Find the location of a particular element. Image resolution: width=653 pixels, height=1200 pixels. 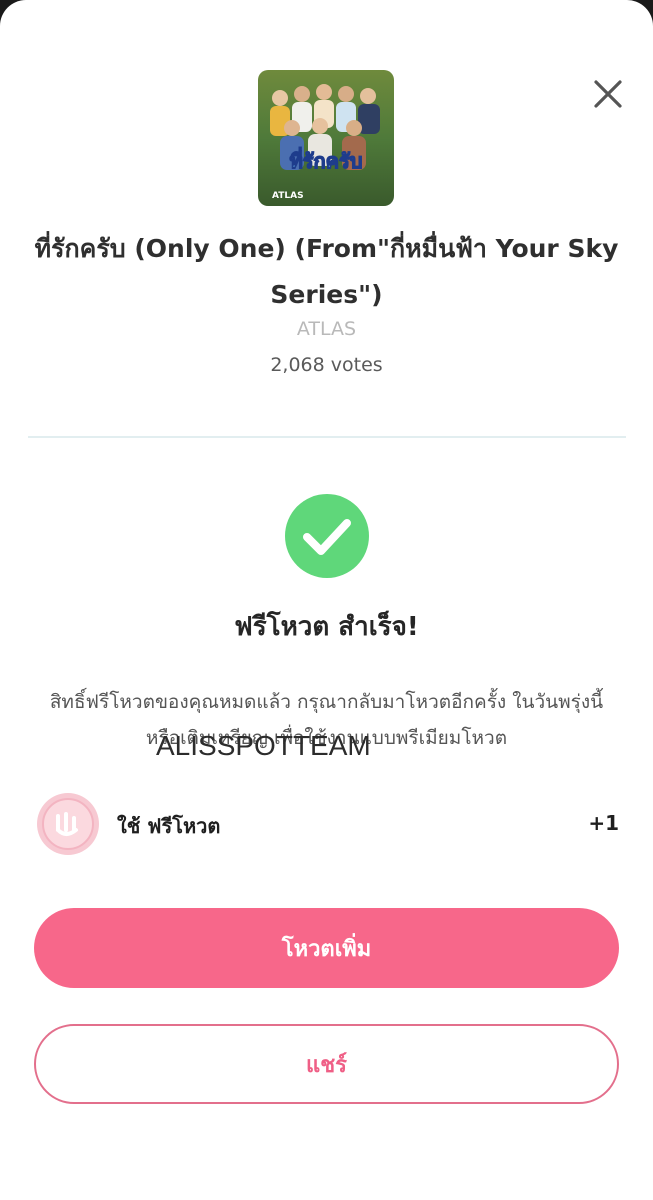

vote-more-button: โหวตเพิ่ม is located at coordinates (326, 948).